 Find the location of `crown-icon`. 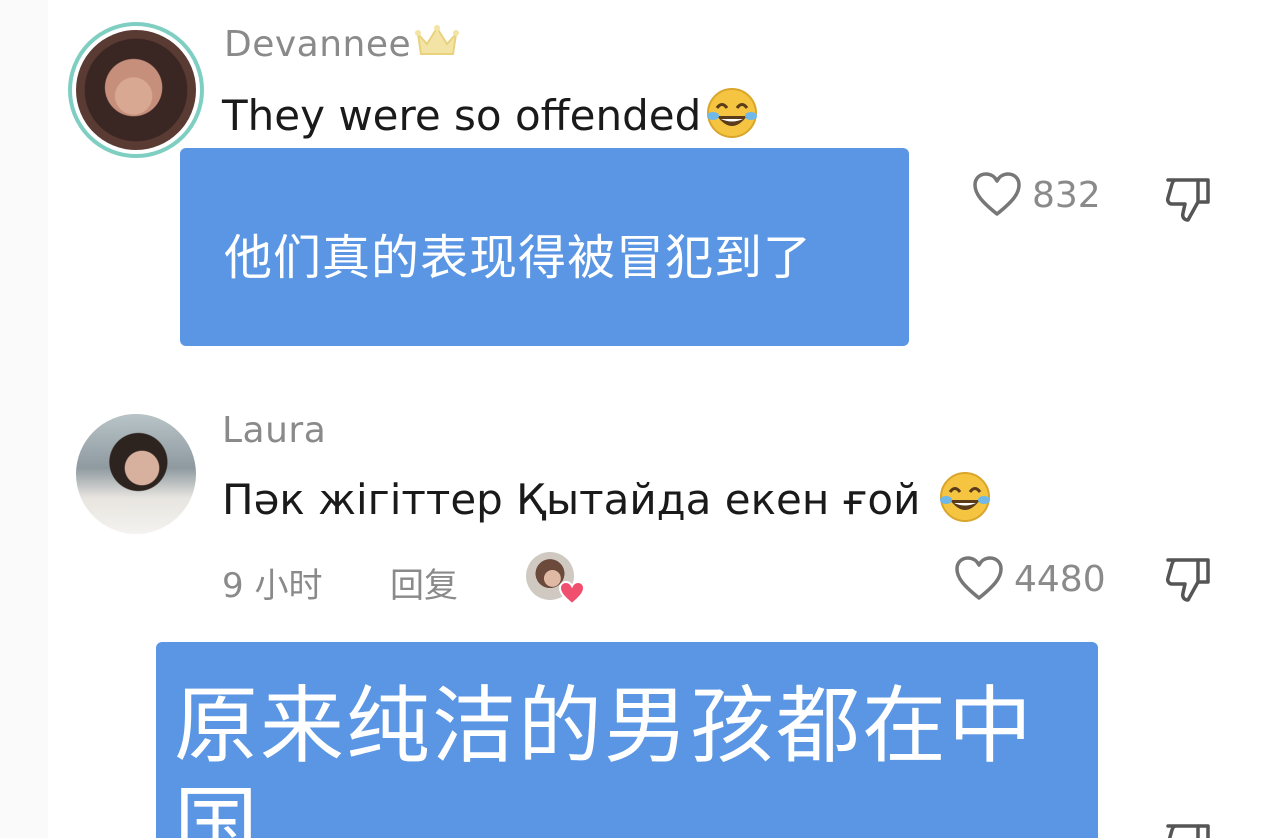

crown-icon is located at coordinates (437, 41).